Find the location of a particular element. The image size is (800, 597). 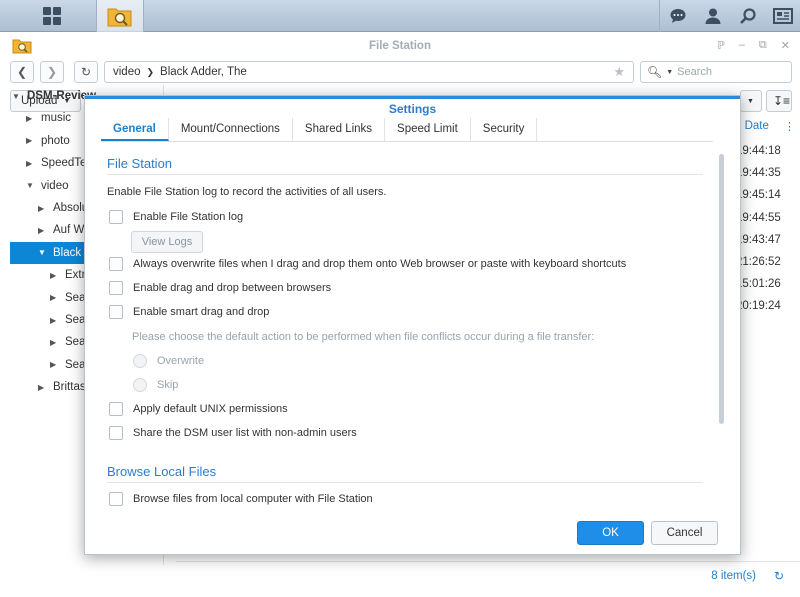

dnd-browsers-row: Enable drag and drop between browsers is located at coordinates (220, 288).